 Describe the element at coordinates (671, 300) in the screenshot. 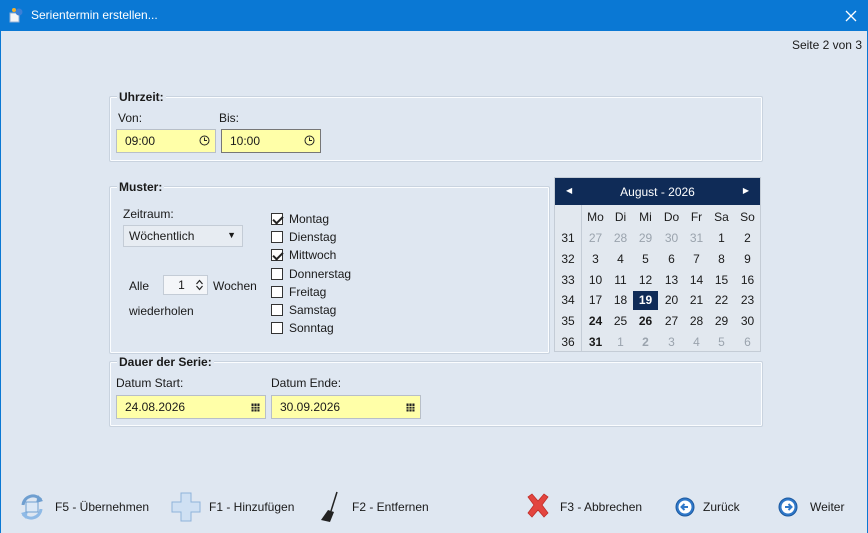

I see `calendar-day: 20` at that location.